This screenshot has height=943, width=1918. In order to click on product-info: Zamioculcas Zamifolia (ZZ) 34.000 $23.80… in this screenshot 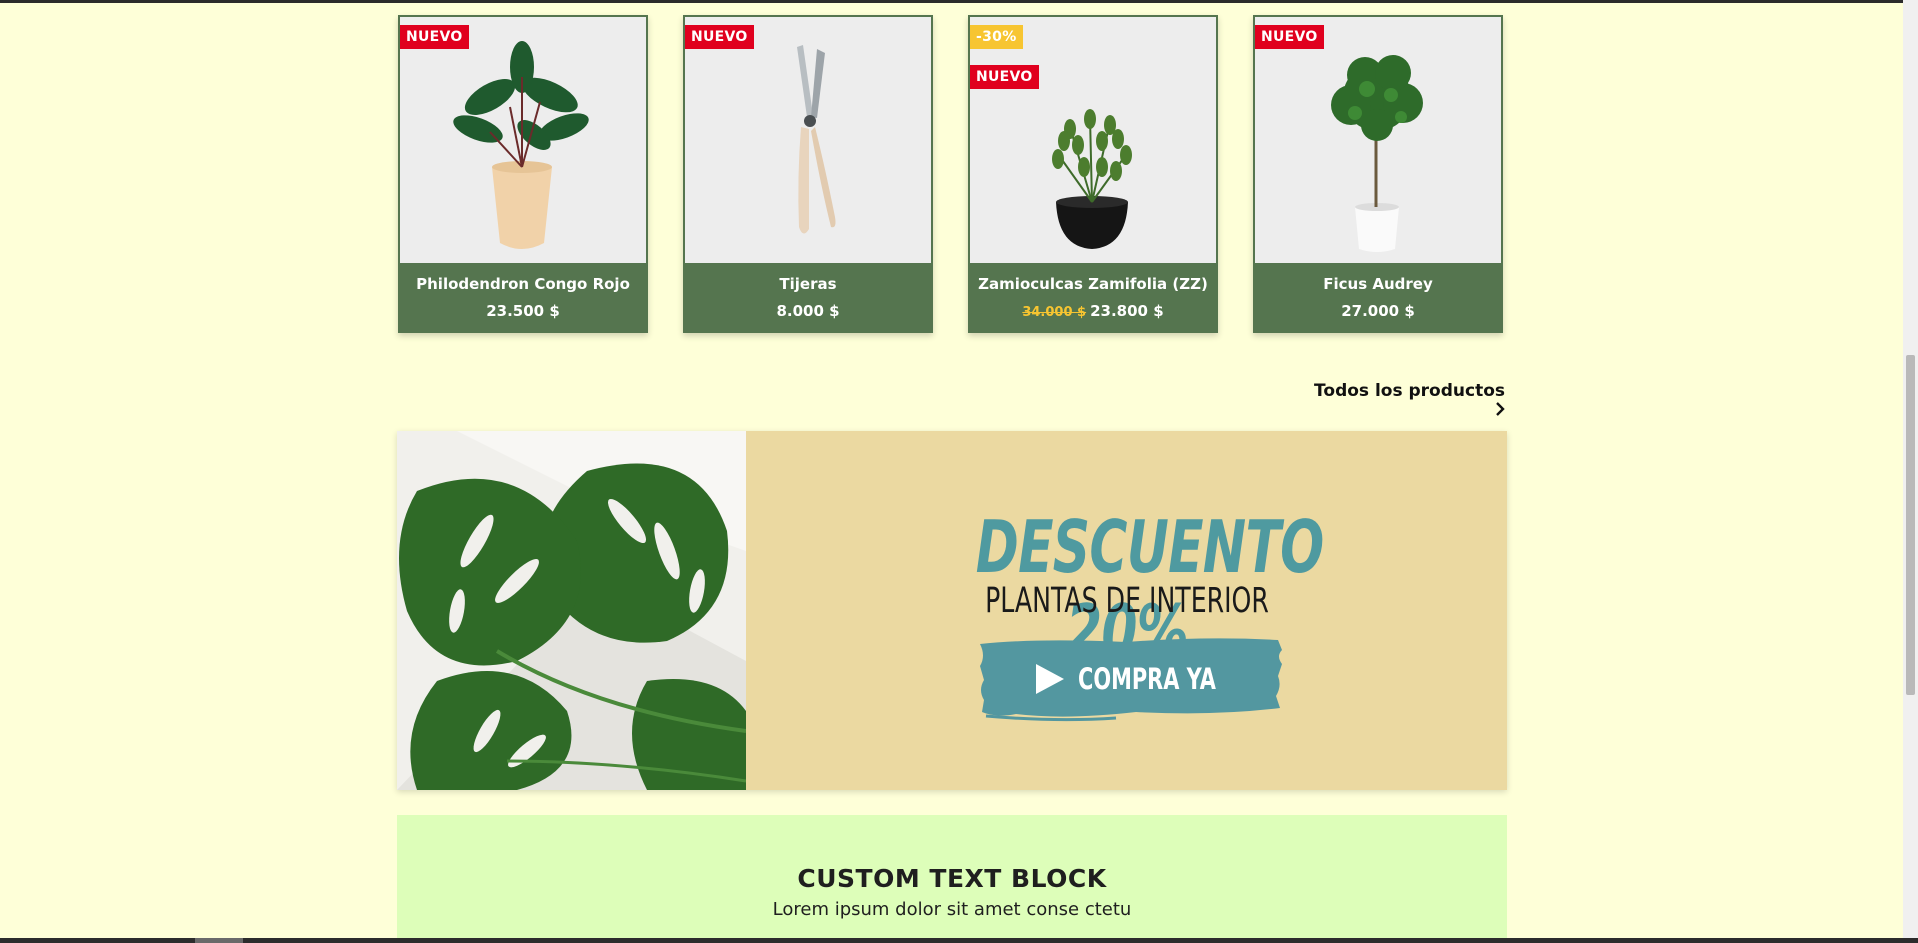, I will do `click(1093, 297)`.